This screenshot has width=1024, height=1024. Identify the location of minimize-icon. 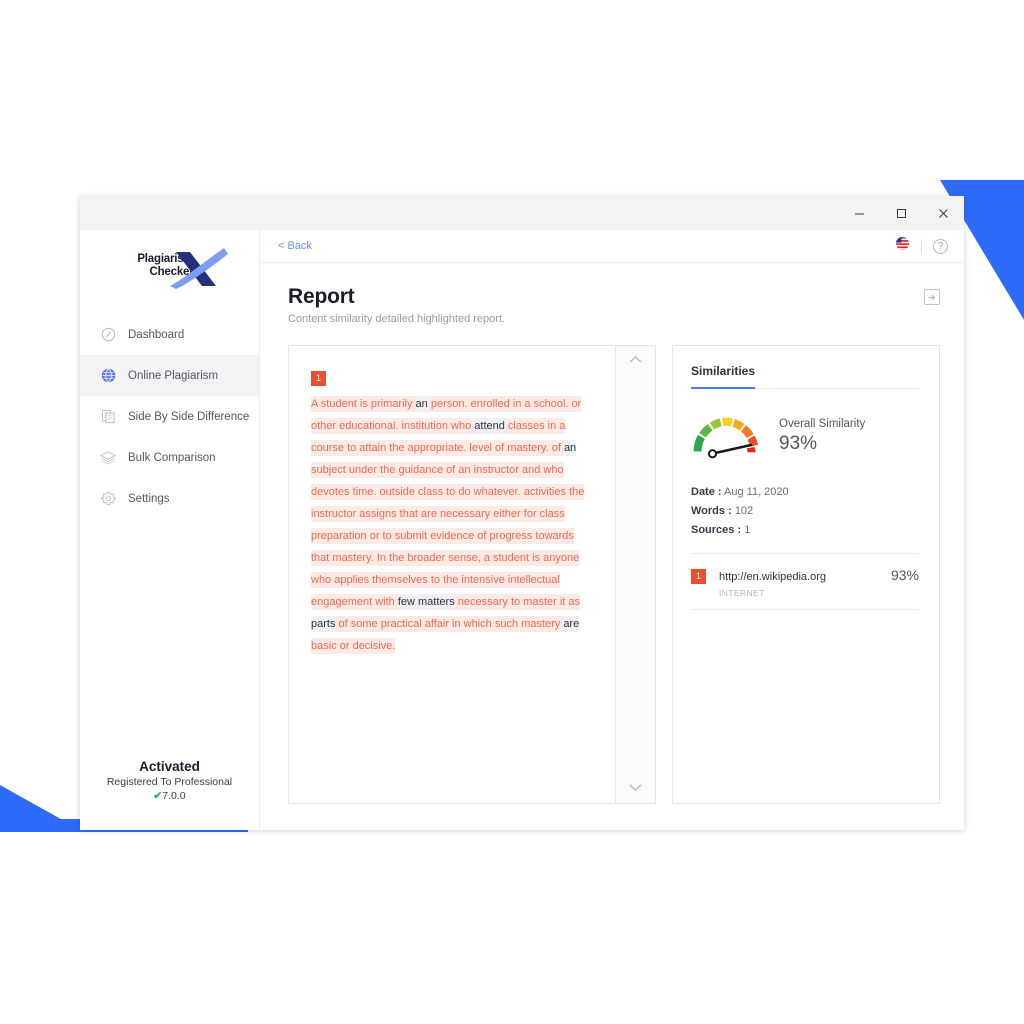
(859, 213).